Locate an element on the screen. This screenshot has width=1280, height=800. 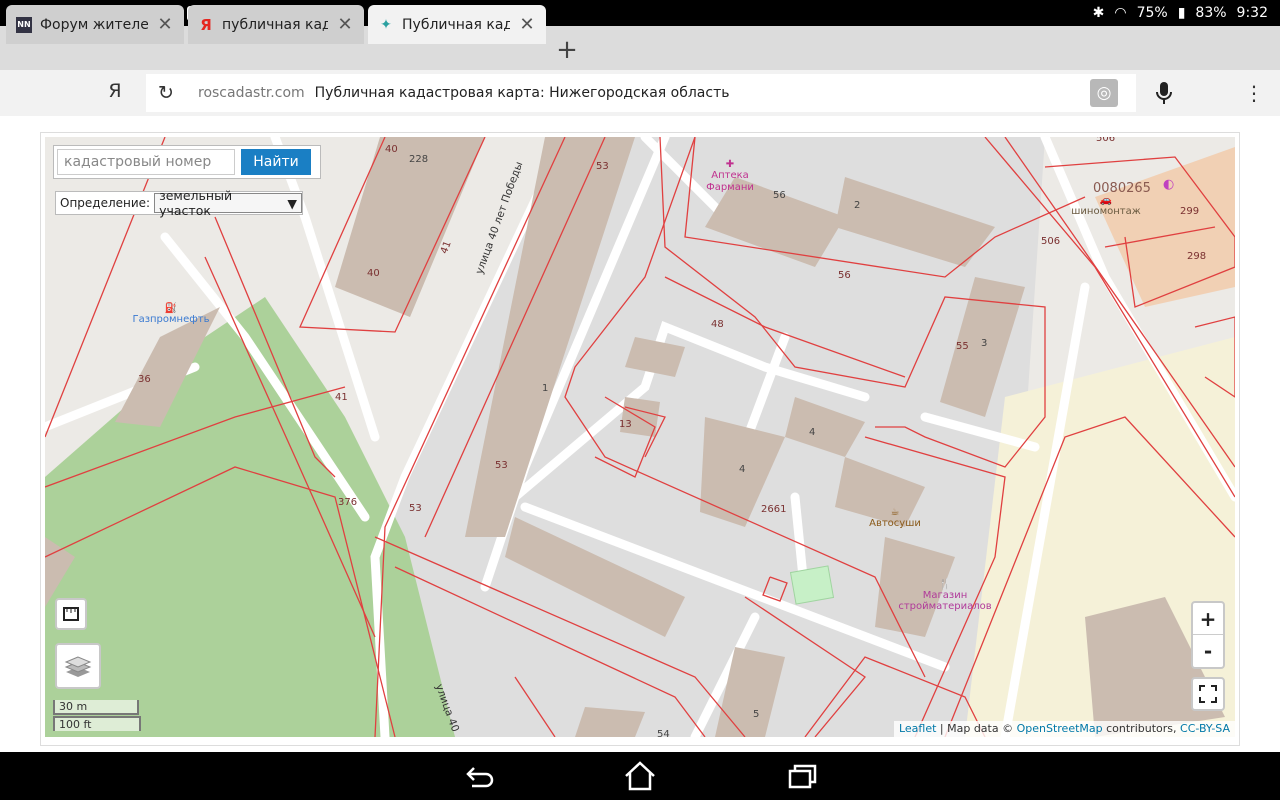
overflow-menu-icon: ⋮ is located at coordinates (1254, 93).